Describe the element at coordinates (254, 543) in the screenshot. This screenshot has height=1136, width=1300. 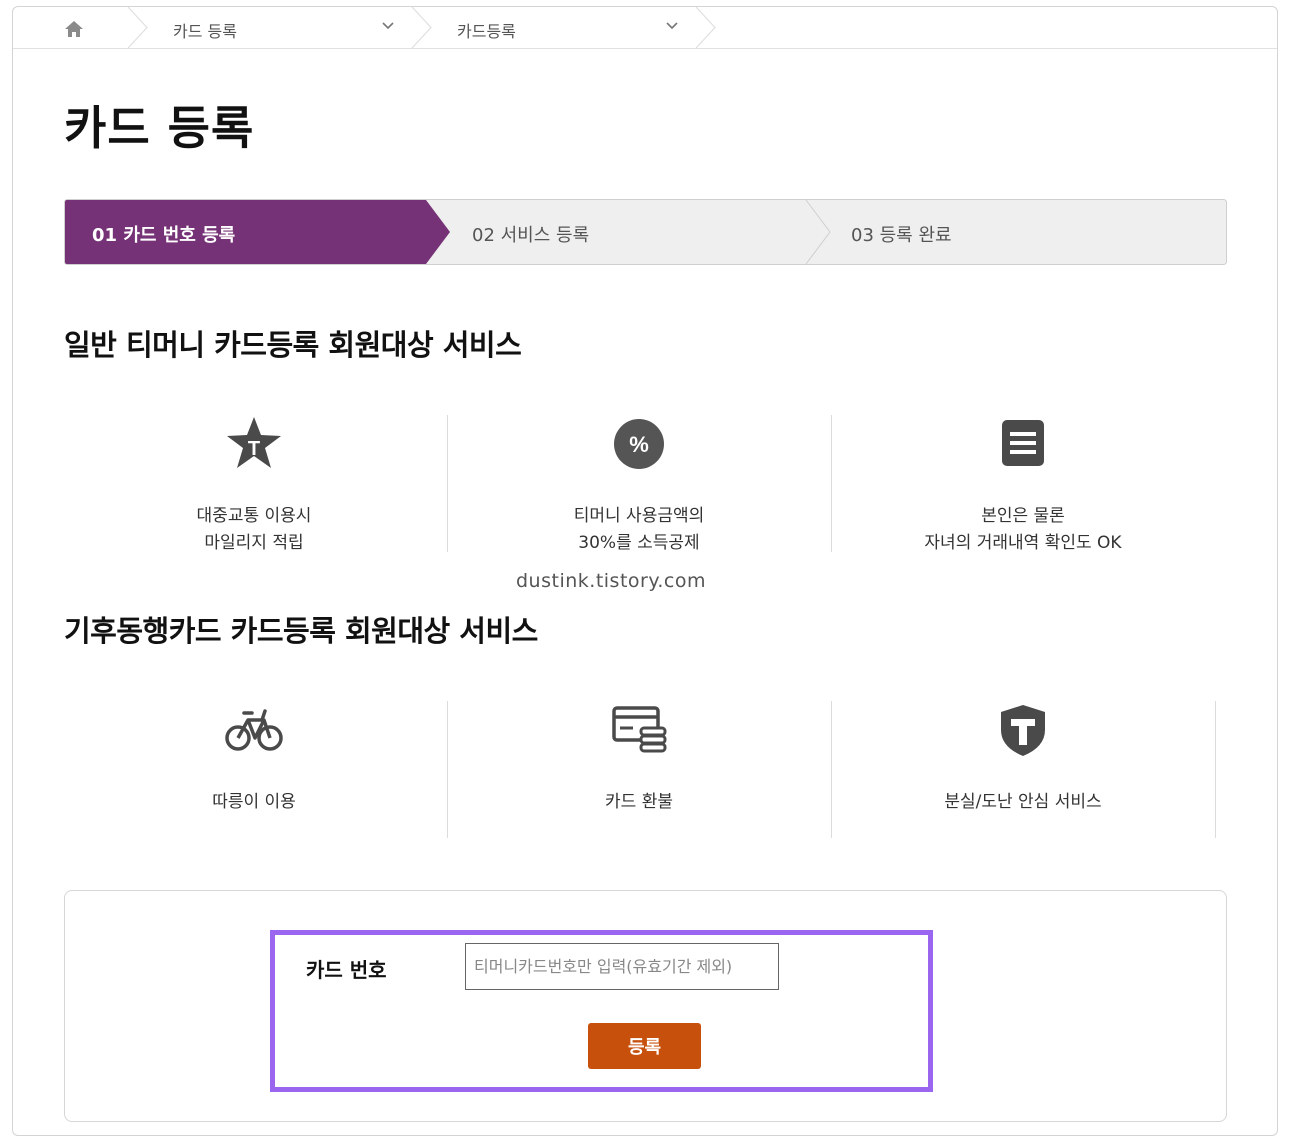
I see `service-text-line2: 마일리지 적립` at that location.